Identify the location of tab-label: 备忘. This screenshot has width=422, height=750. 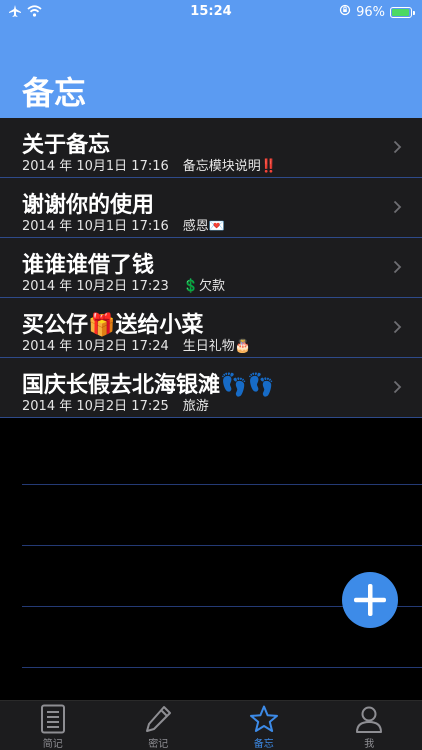
(263, 744).